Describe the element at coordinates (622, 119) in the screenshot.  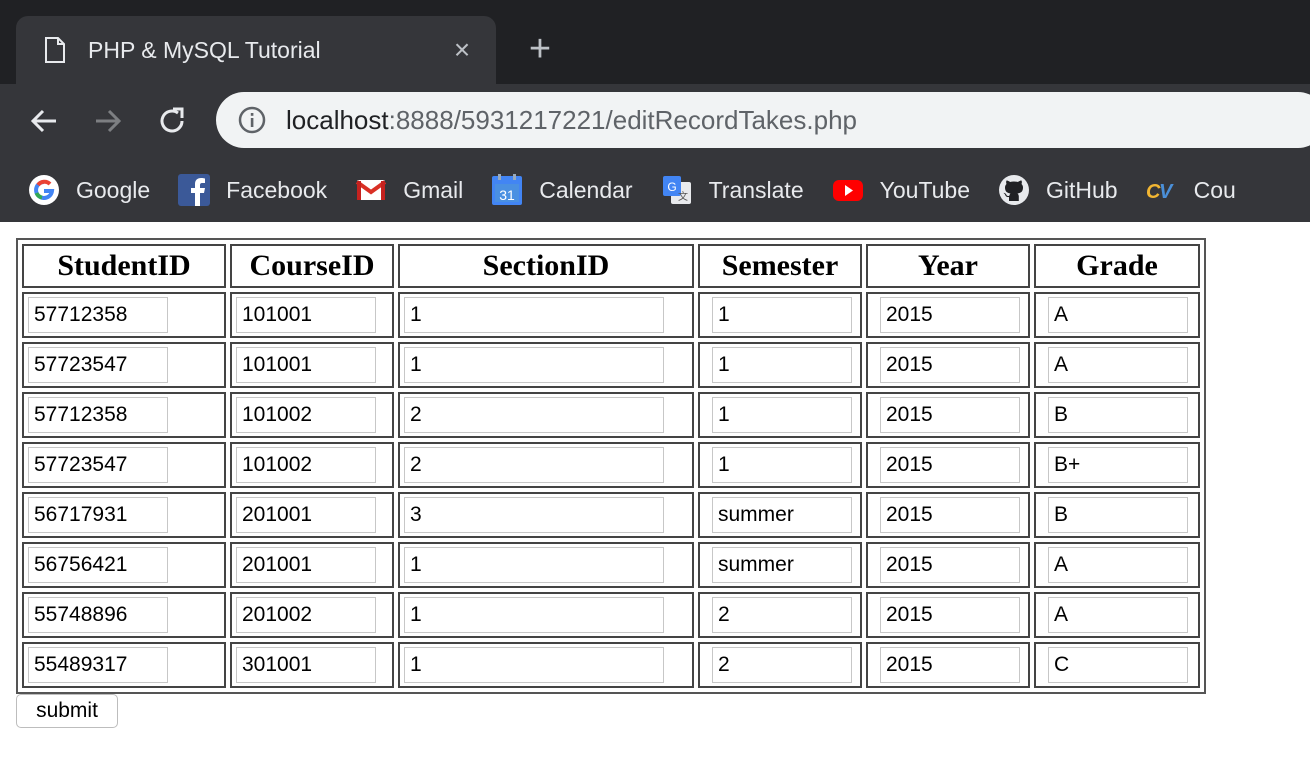
I see `url-path: :8888/5931217221/editRecordTakes.php` at that location.